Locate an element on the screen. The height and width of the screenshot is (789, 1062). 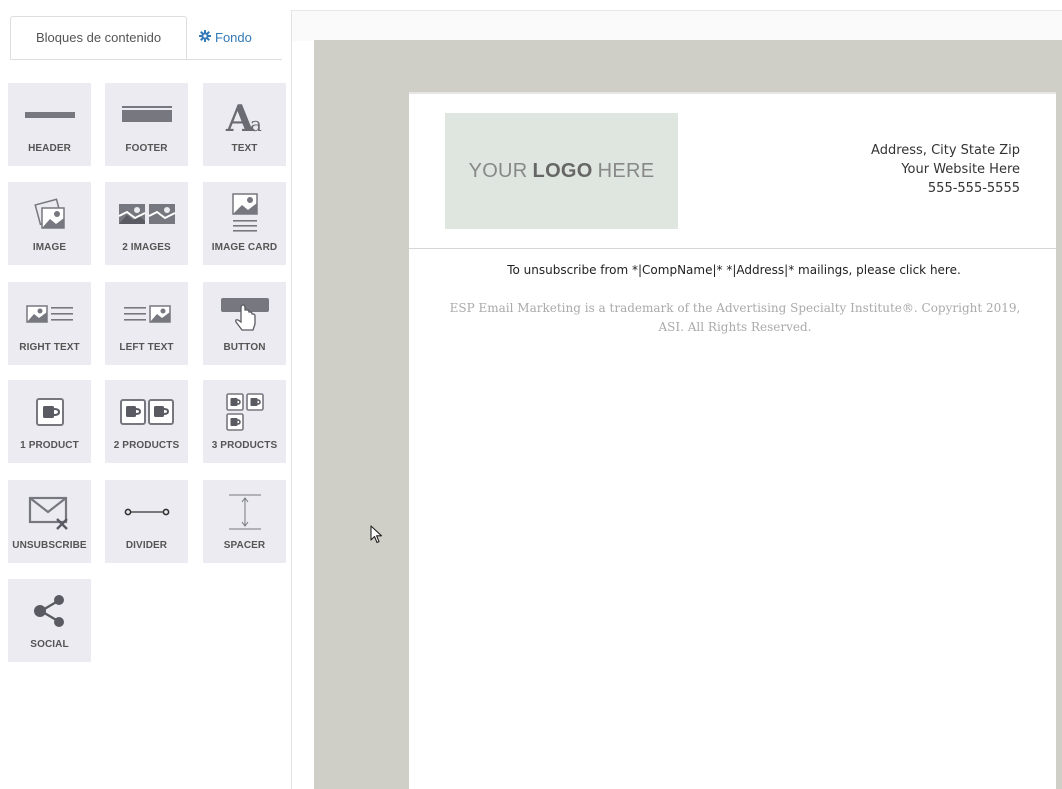
image-card-icon is located at coordinates (244, 214).